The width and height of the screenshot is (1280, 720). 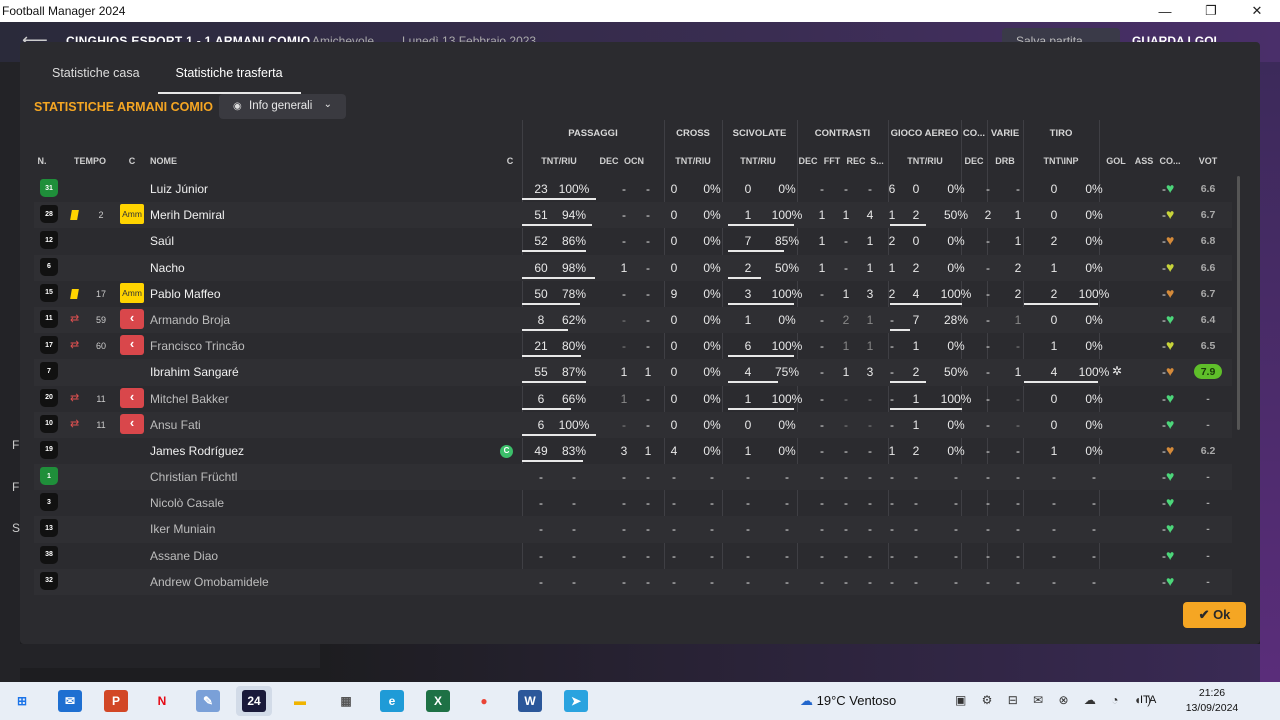 What do you see at coordinates (925, 161) in the screenshot?
I see `col-aerial-tnt: TNT/RIU` at bounding box center [925, 161].